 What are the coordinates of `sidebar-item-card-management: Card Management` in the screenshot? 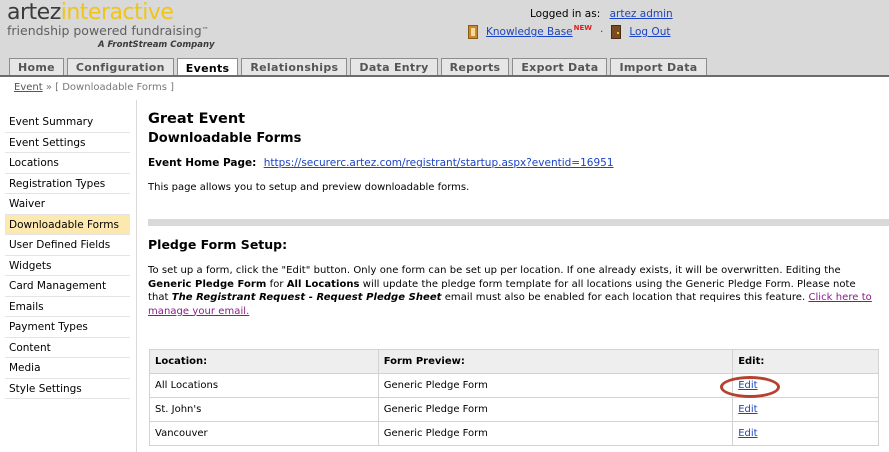 It's located at (67, 286).